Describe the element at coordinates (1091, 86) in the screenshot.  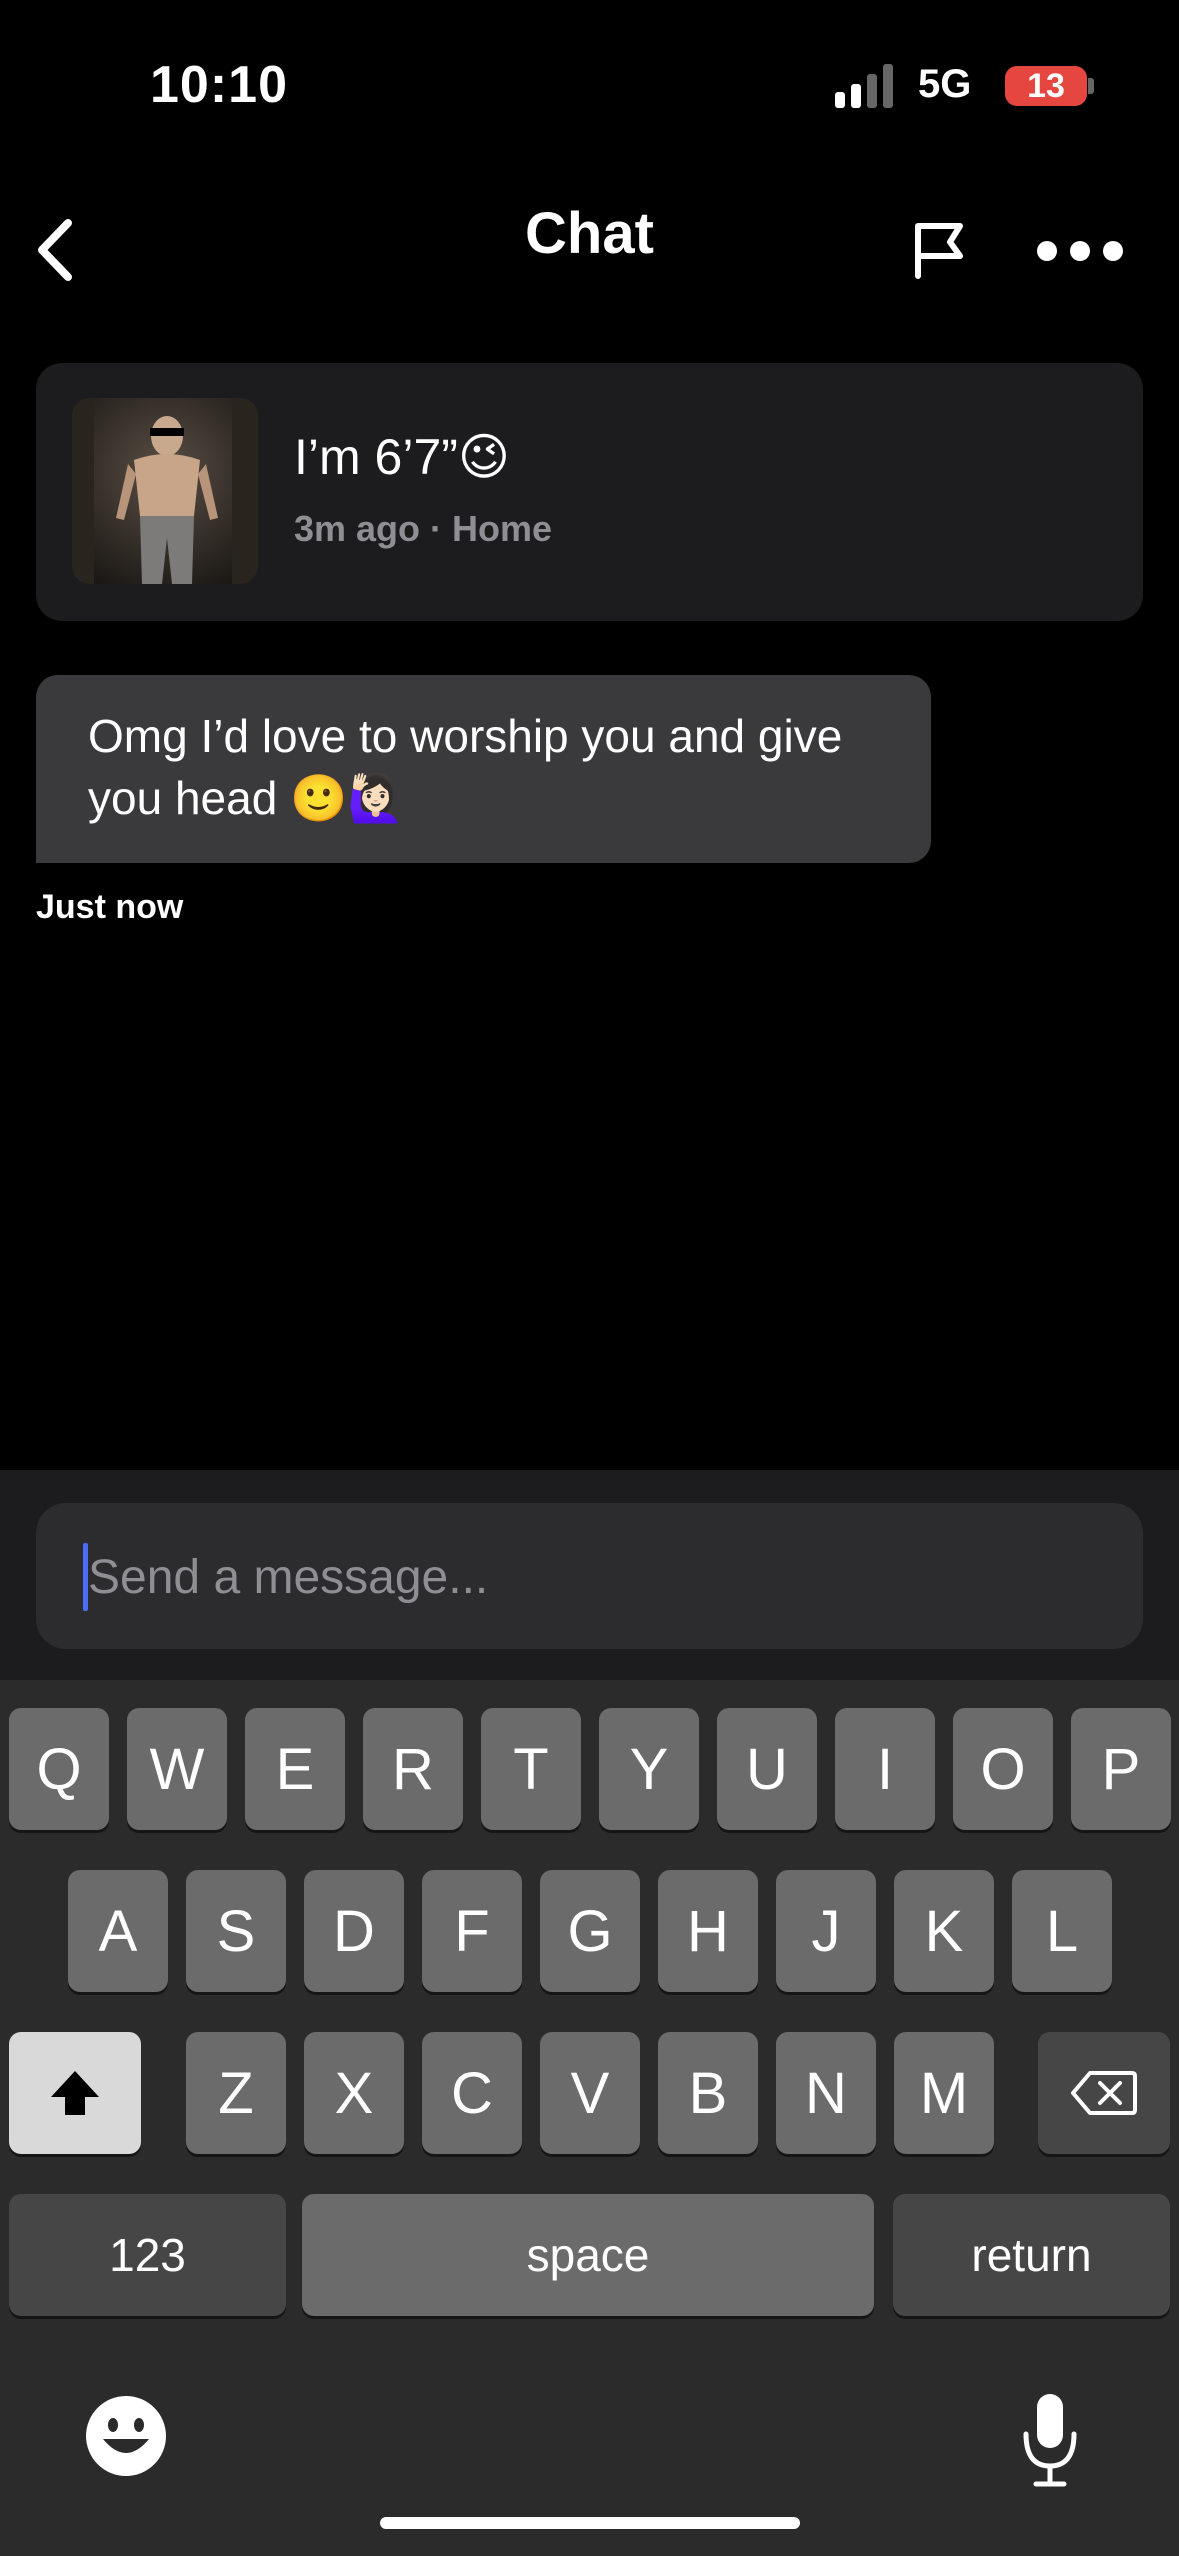
I see `battery-nub` at that location.